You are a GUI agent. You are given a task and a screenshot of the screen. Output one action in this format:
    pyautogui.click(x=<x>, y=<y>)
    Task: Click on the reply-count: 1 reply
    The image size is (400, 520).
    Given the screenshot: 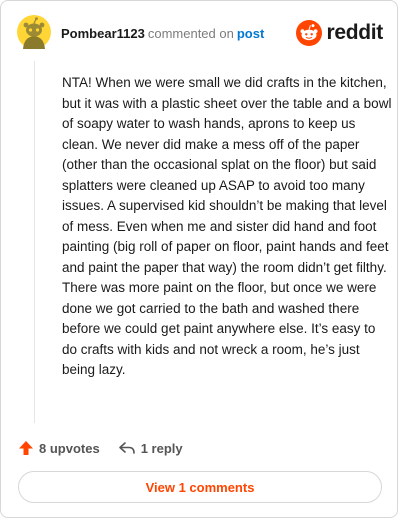 What is the action you would take?
    pyautogui.click(x=161, y=448)
    